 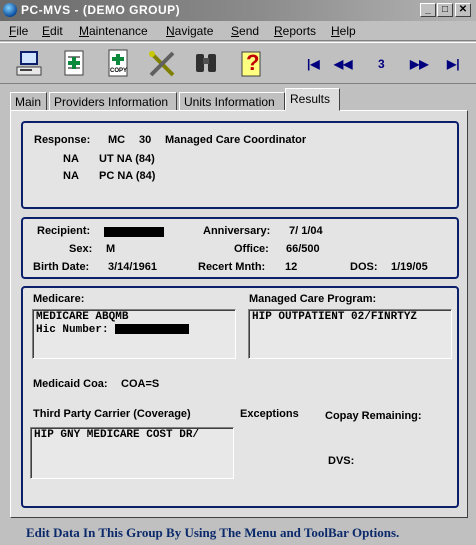 I want to click on toolbar: COPY ? |◀ ◀◀ 3 ▶▶ ▶|, so click(x=238, y=63).